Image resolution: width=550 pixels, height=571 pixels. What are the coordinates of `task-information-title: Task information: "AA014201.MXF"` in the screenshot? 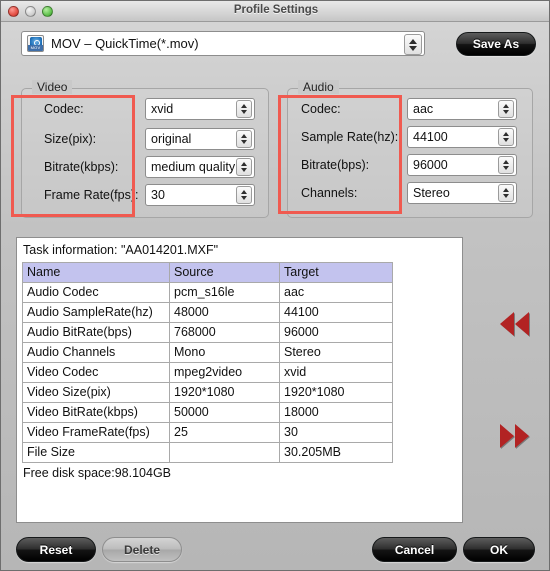 It's located at (121, 250).